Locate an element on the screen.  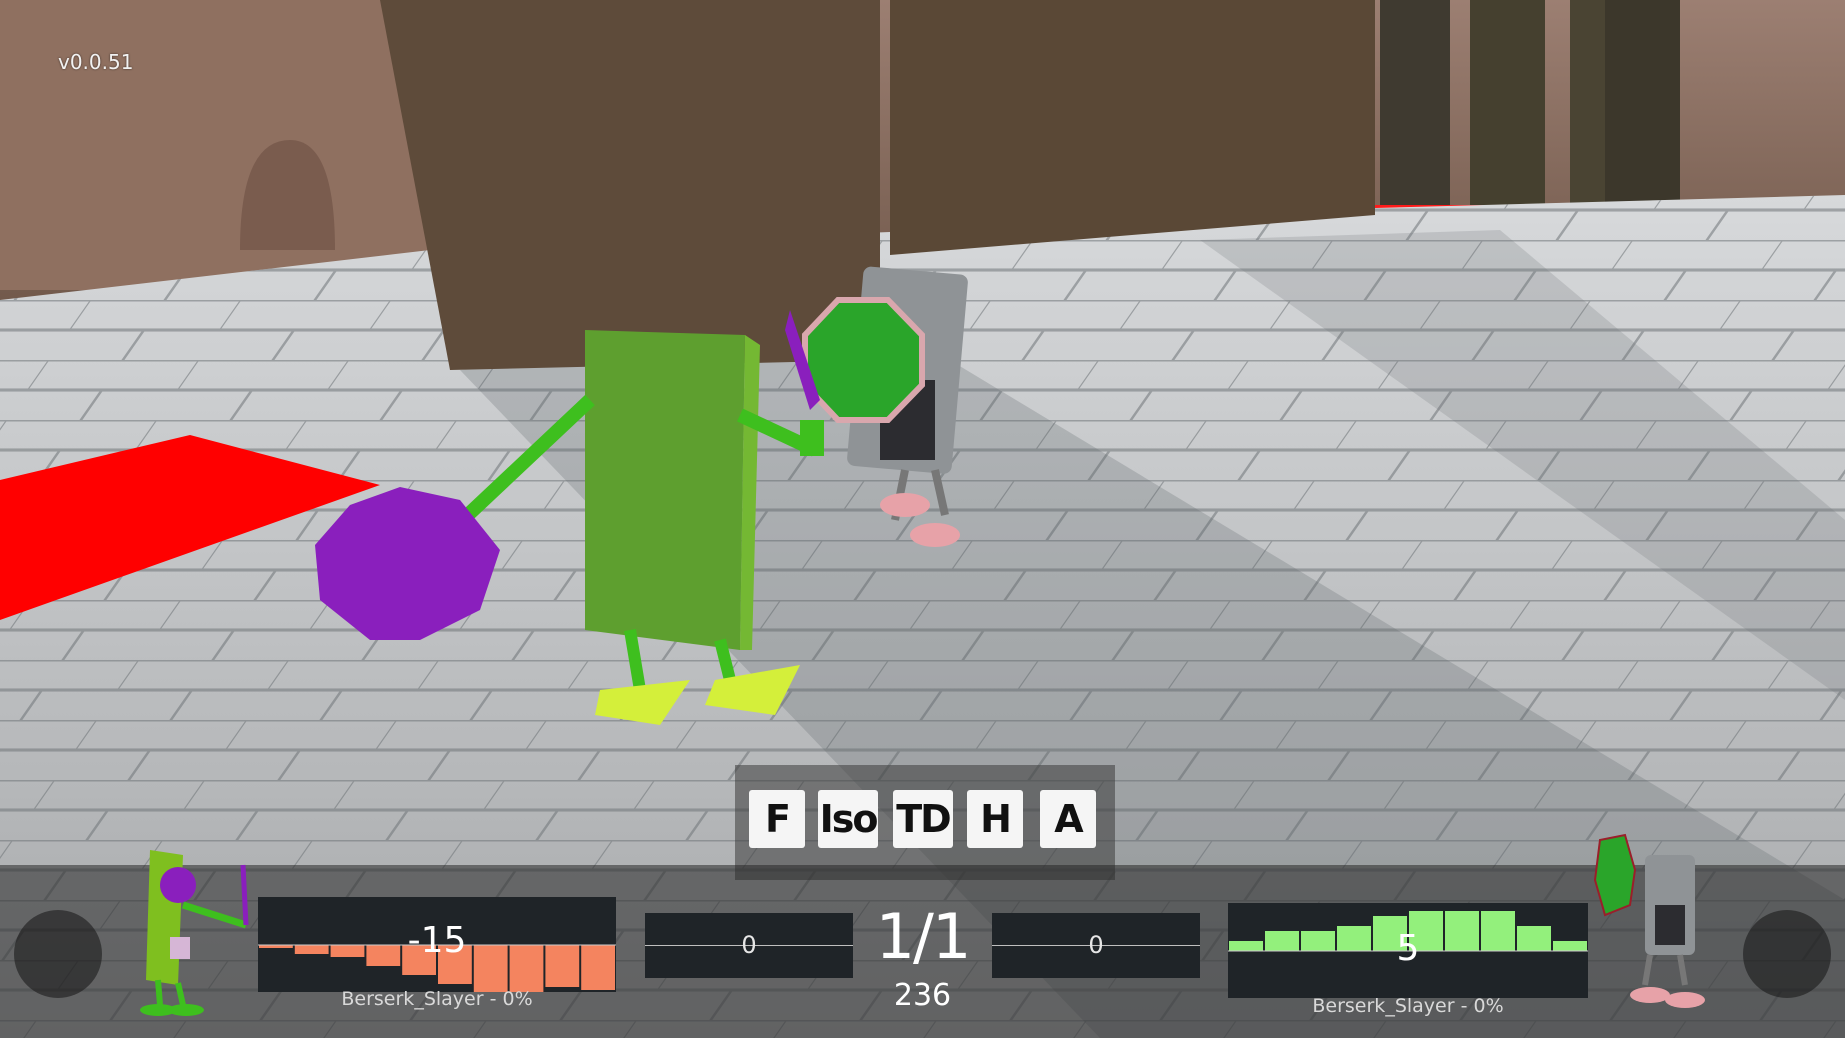
right-joystick is located at coordinates (1787, 954).